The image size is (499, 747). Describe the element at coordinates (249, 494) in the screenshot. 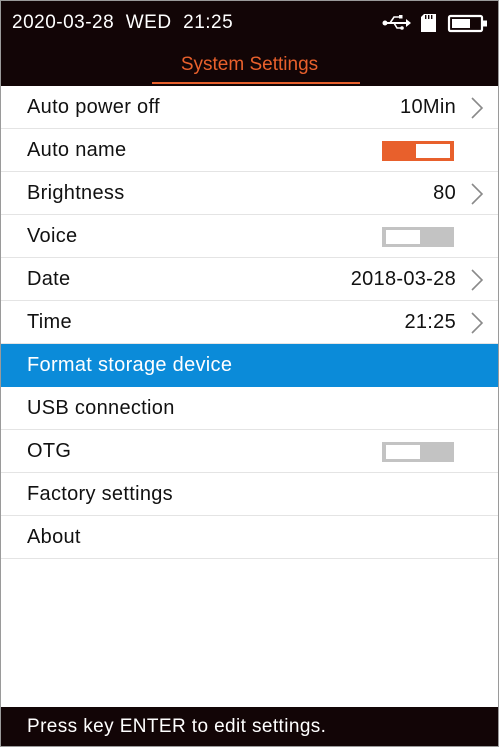

I see `menu-item-factory-settings: Factory settings` at that location.